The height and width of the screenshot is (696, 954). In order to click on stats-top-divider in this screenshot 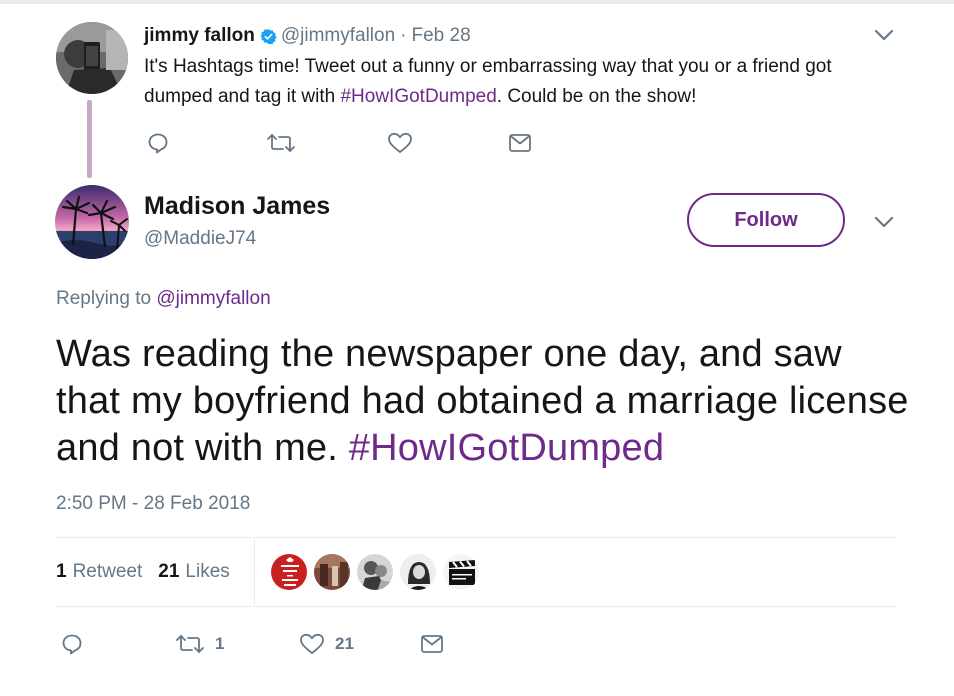, I will do `click(476, 537)`.